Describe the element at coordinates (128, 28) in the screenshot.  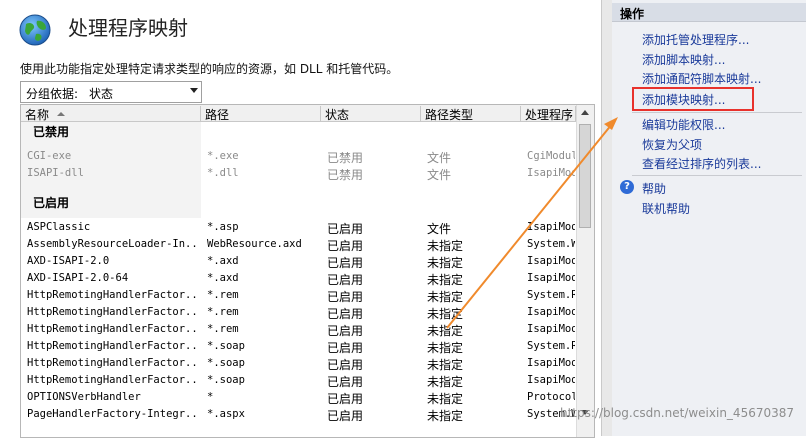
I see `page-title: 处理程序映射` at that location.